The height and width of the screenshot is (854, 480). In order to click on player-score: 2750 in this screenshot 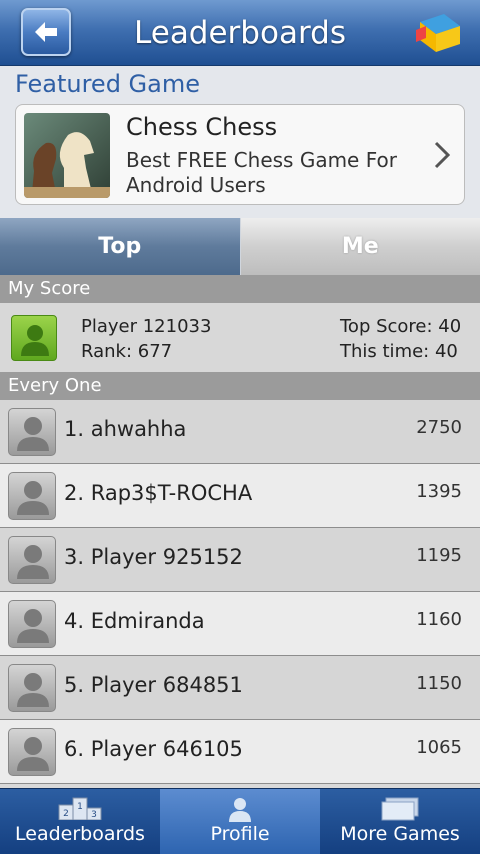, I will do `click(439, 427)`.